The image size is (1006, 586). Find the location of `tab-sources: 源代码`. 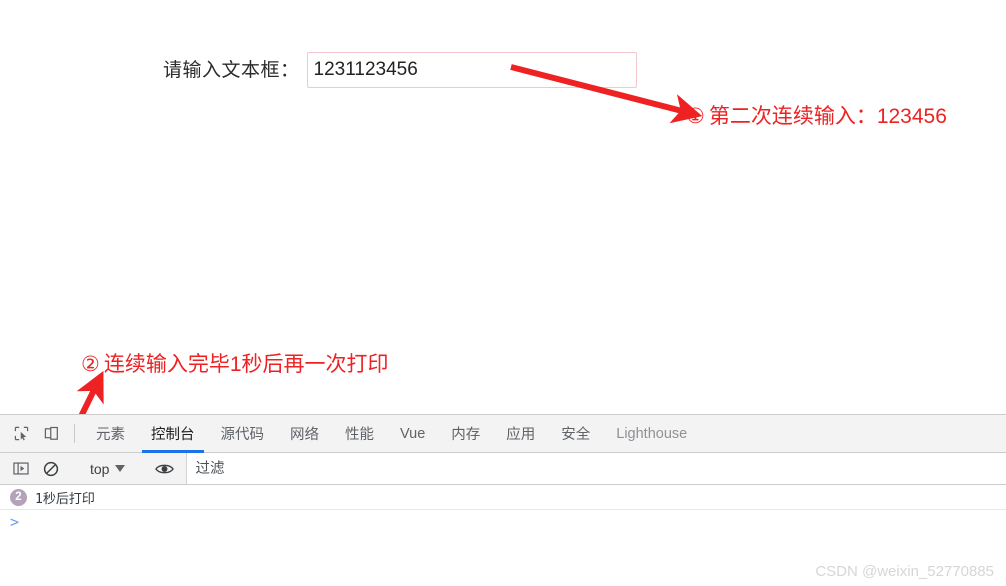

tab-sources: 源代码 is located at coordinates (243, 433).